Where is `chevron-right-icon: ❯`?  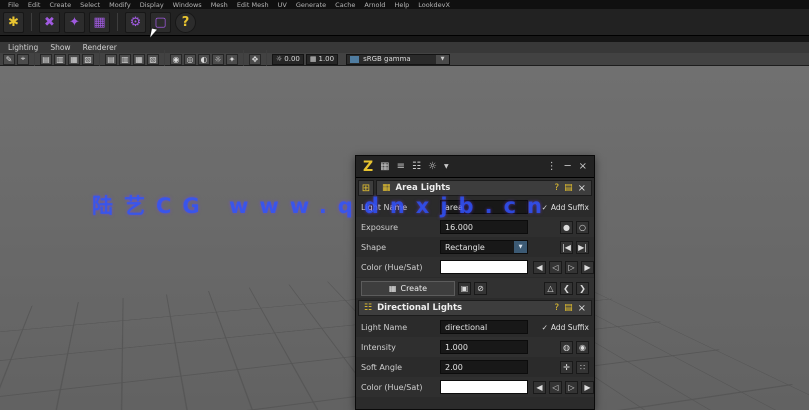 chevron-right-icon: ❯ is located at coordinates (582, 288).